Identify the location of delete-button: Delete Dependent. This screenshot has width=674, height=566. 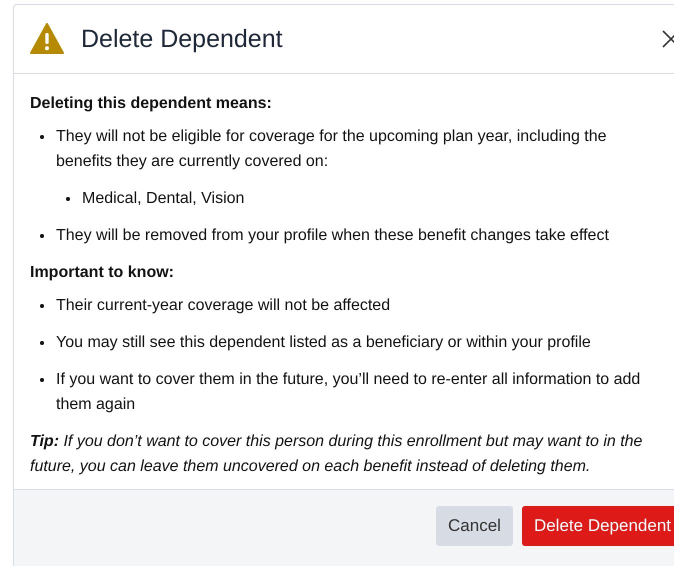
(598, 526).